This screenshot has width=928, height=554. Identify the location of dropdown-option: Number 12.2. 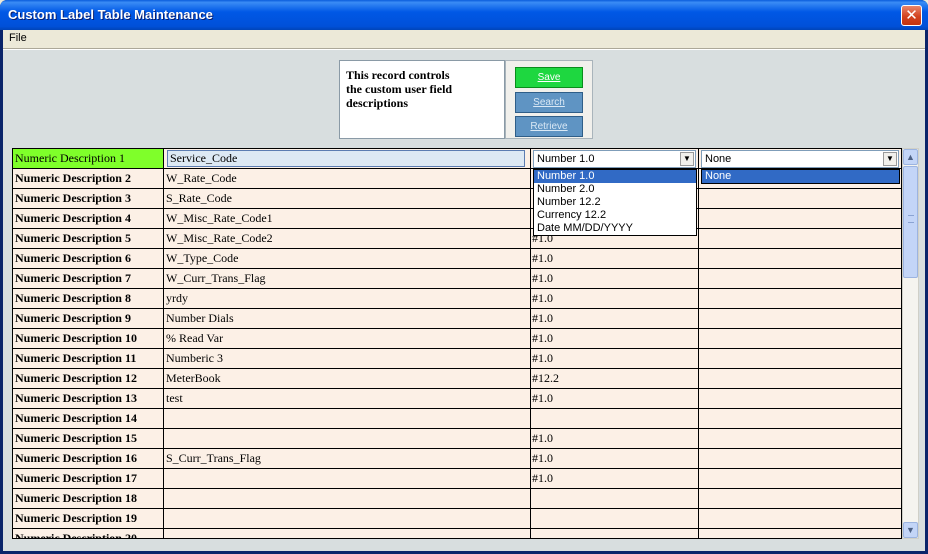
(615, 202).